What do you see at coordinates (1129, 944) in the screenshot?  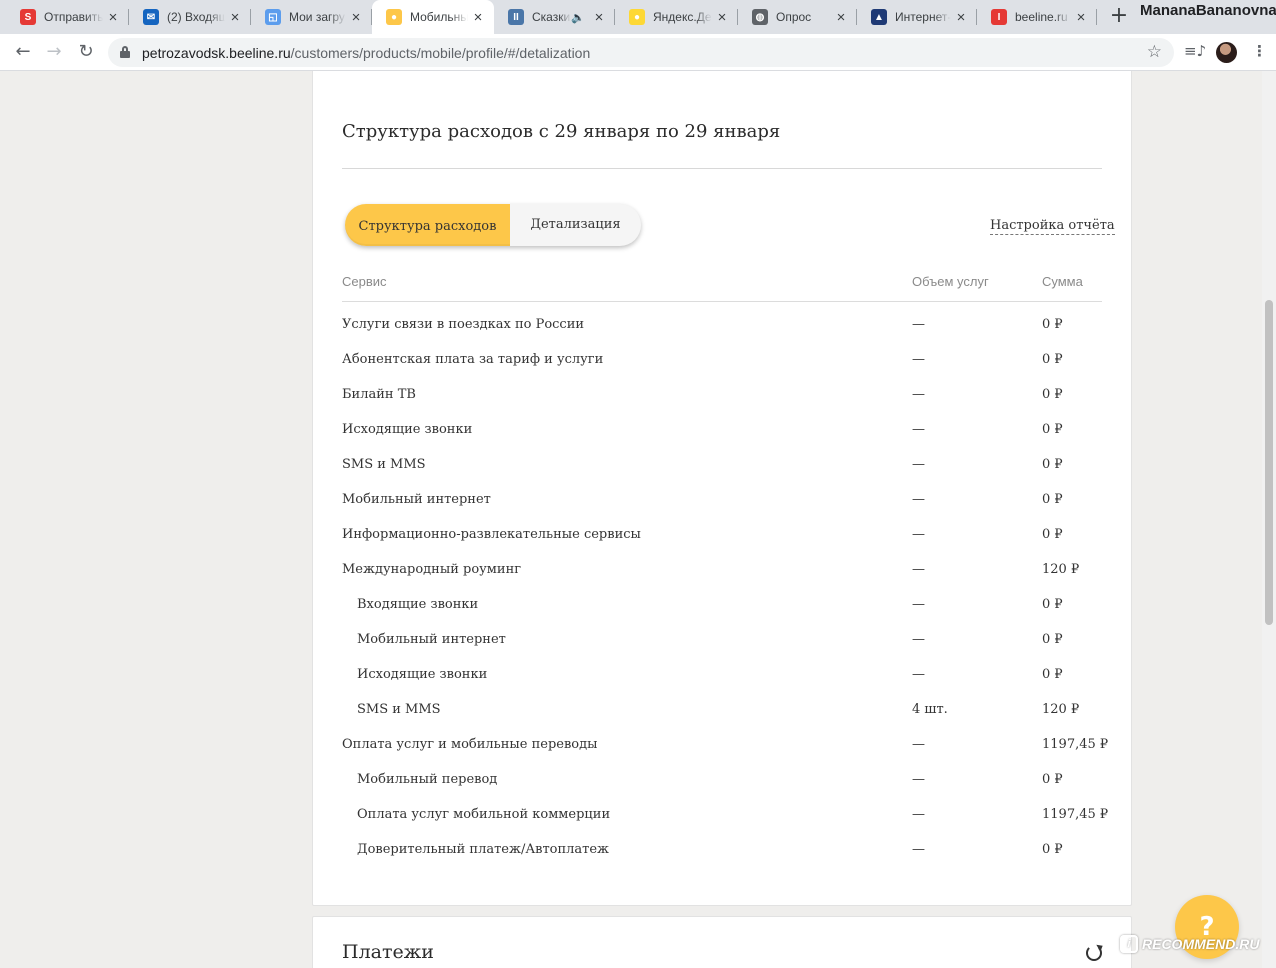 I see `watermark-icon: i` at bounding box center [1129, 944].